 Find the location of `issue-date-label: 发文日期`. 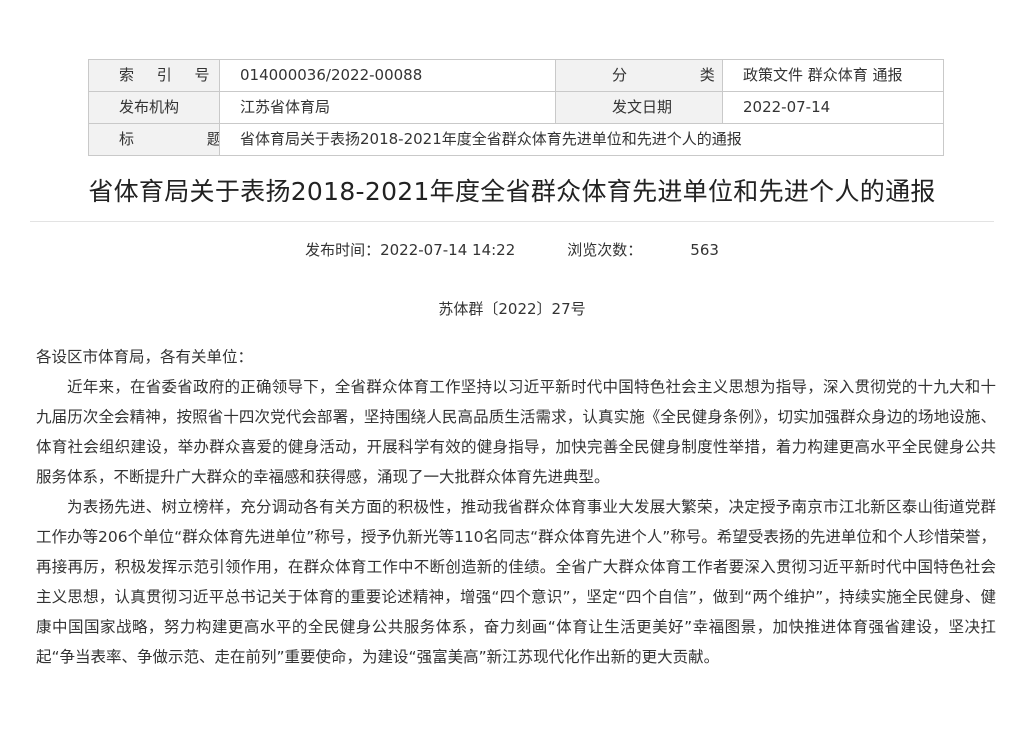

issue-date-label: 发文日期 is located at coordinates (639, 107).